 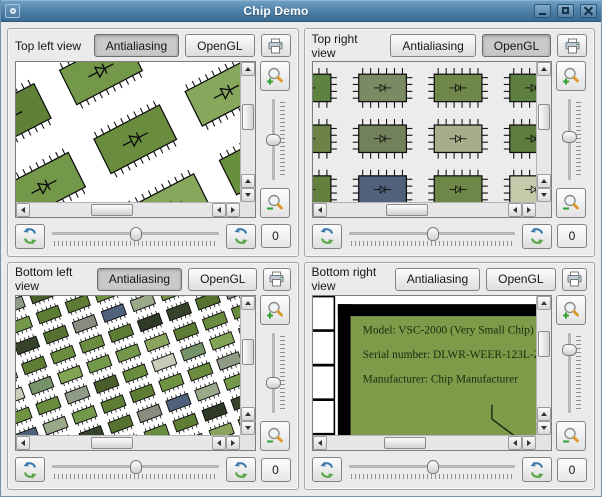 I want to click on maximize-button, so click(x=565, y=10).